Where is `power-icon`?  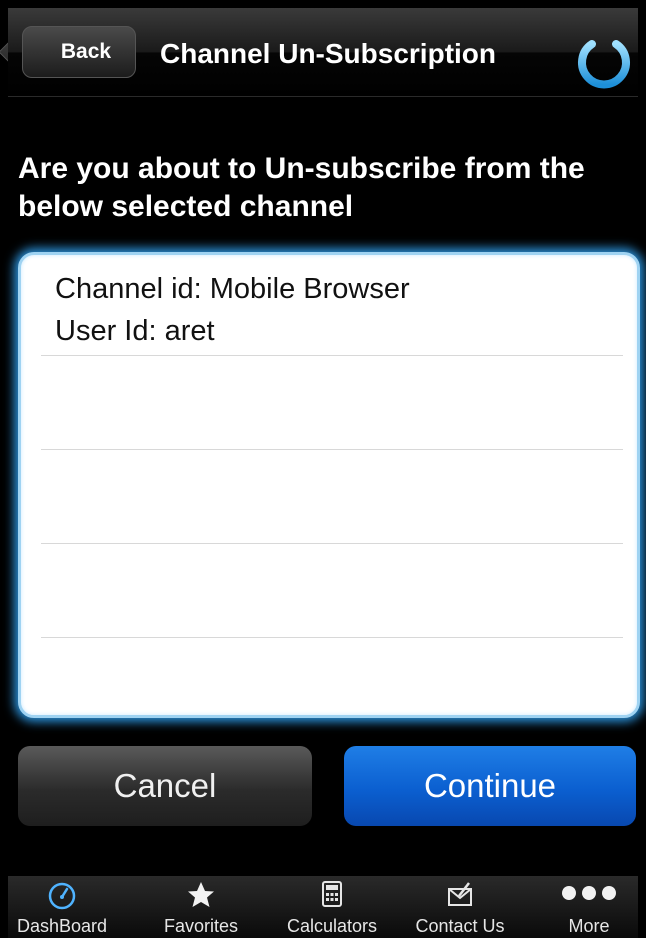
power-icon is located at coordinates (604, 60).